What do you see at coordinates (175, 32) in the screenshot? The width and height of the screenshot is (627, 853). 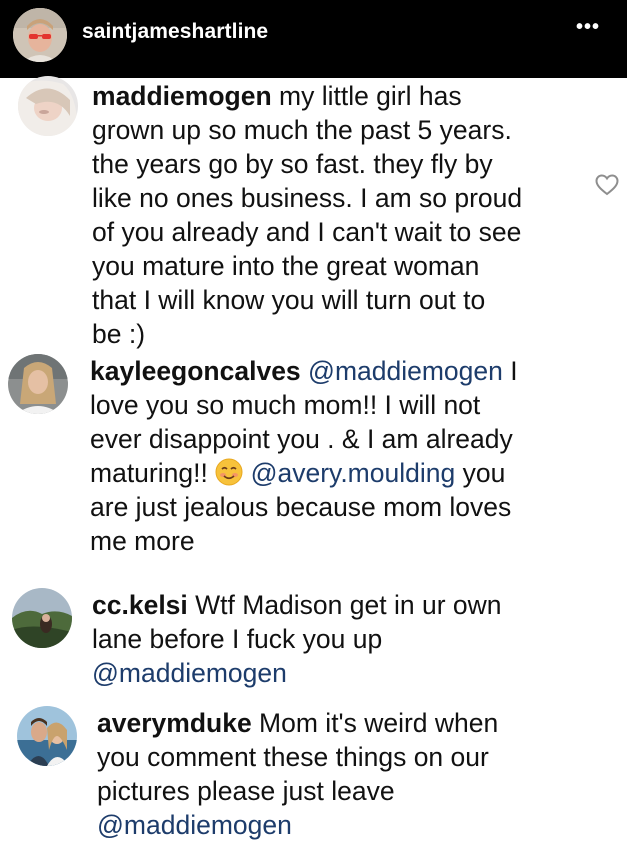 I see `poster-username: saintjameshartline` at bounding box center [175, 32].